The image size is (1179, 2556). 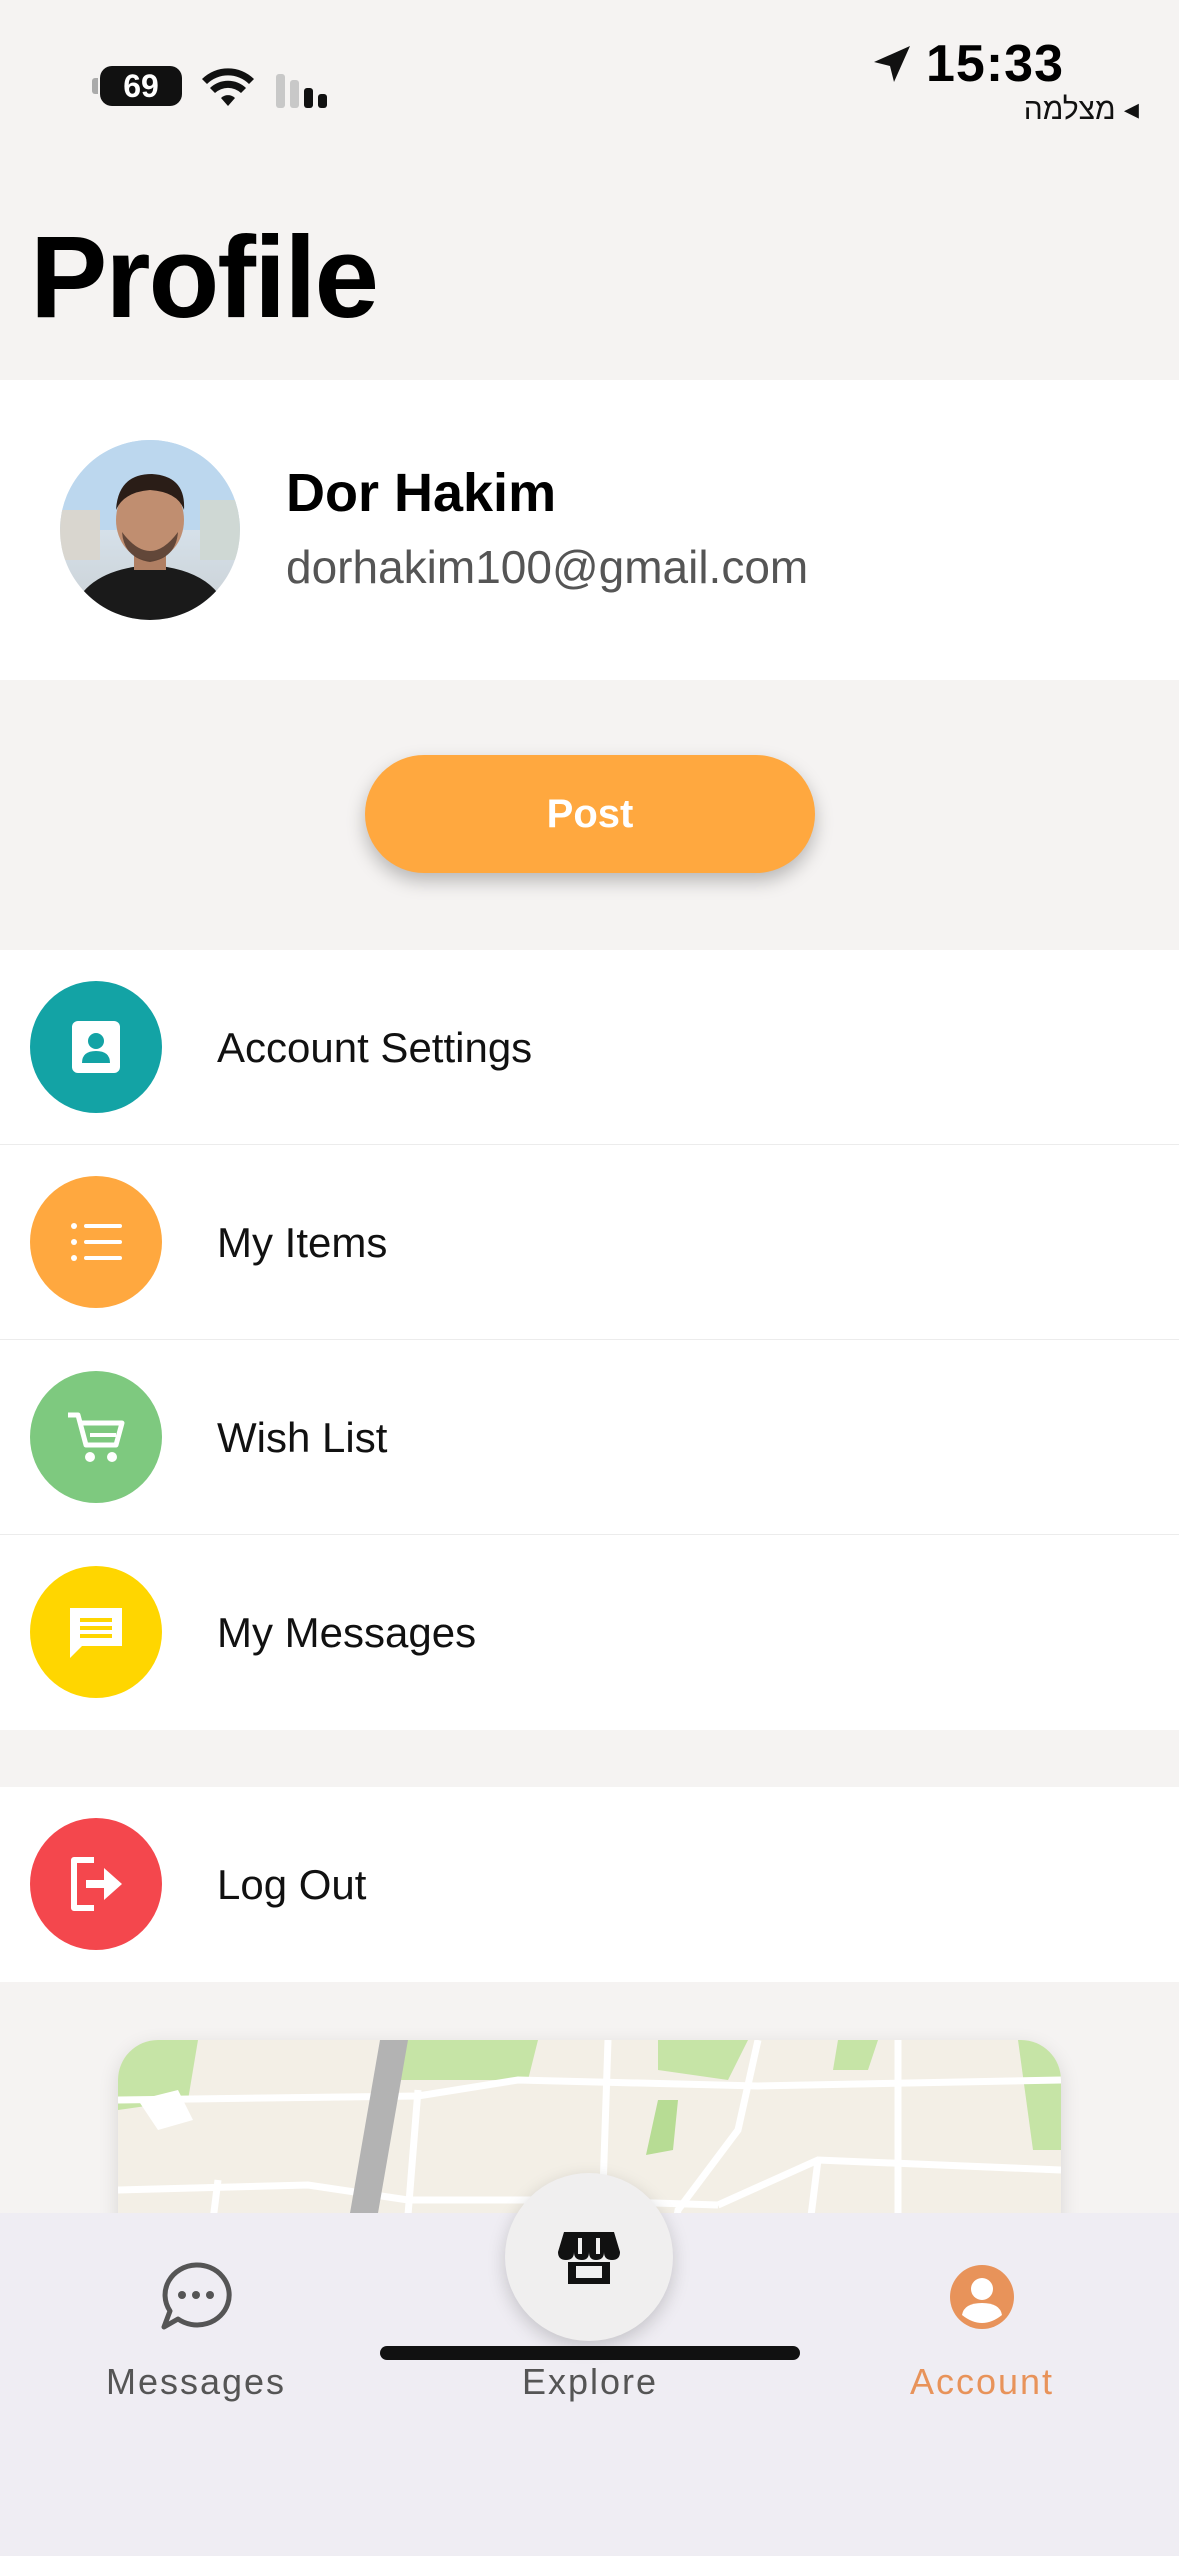 What do you see at coordinates (302, 1242) in the screenshot?
I see `menu-item-label: My Items` at bounding box center [302, 1242].